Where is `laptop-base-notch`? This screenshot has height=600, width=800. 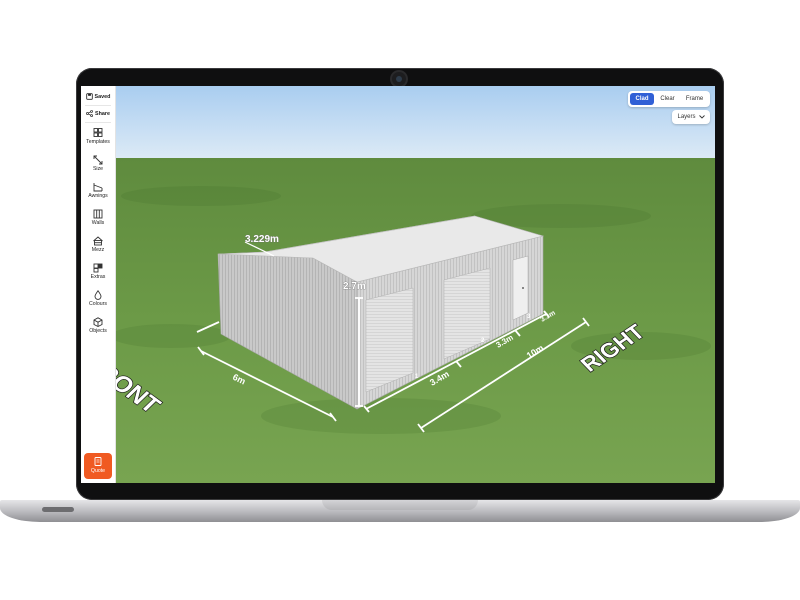
laptop-base-notch is located at coordinates (400, 505).